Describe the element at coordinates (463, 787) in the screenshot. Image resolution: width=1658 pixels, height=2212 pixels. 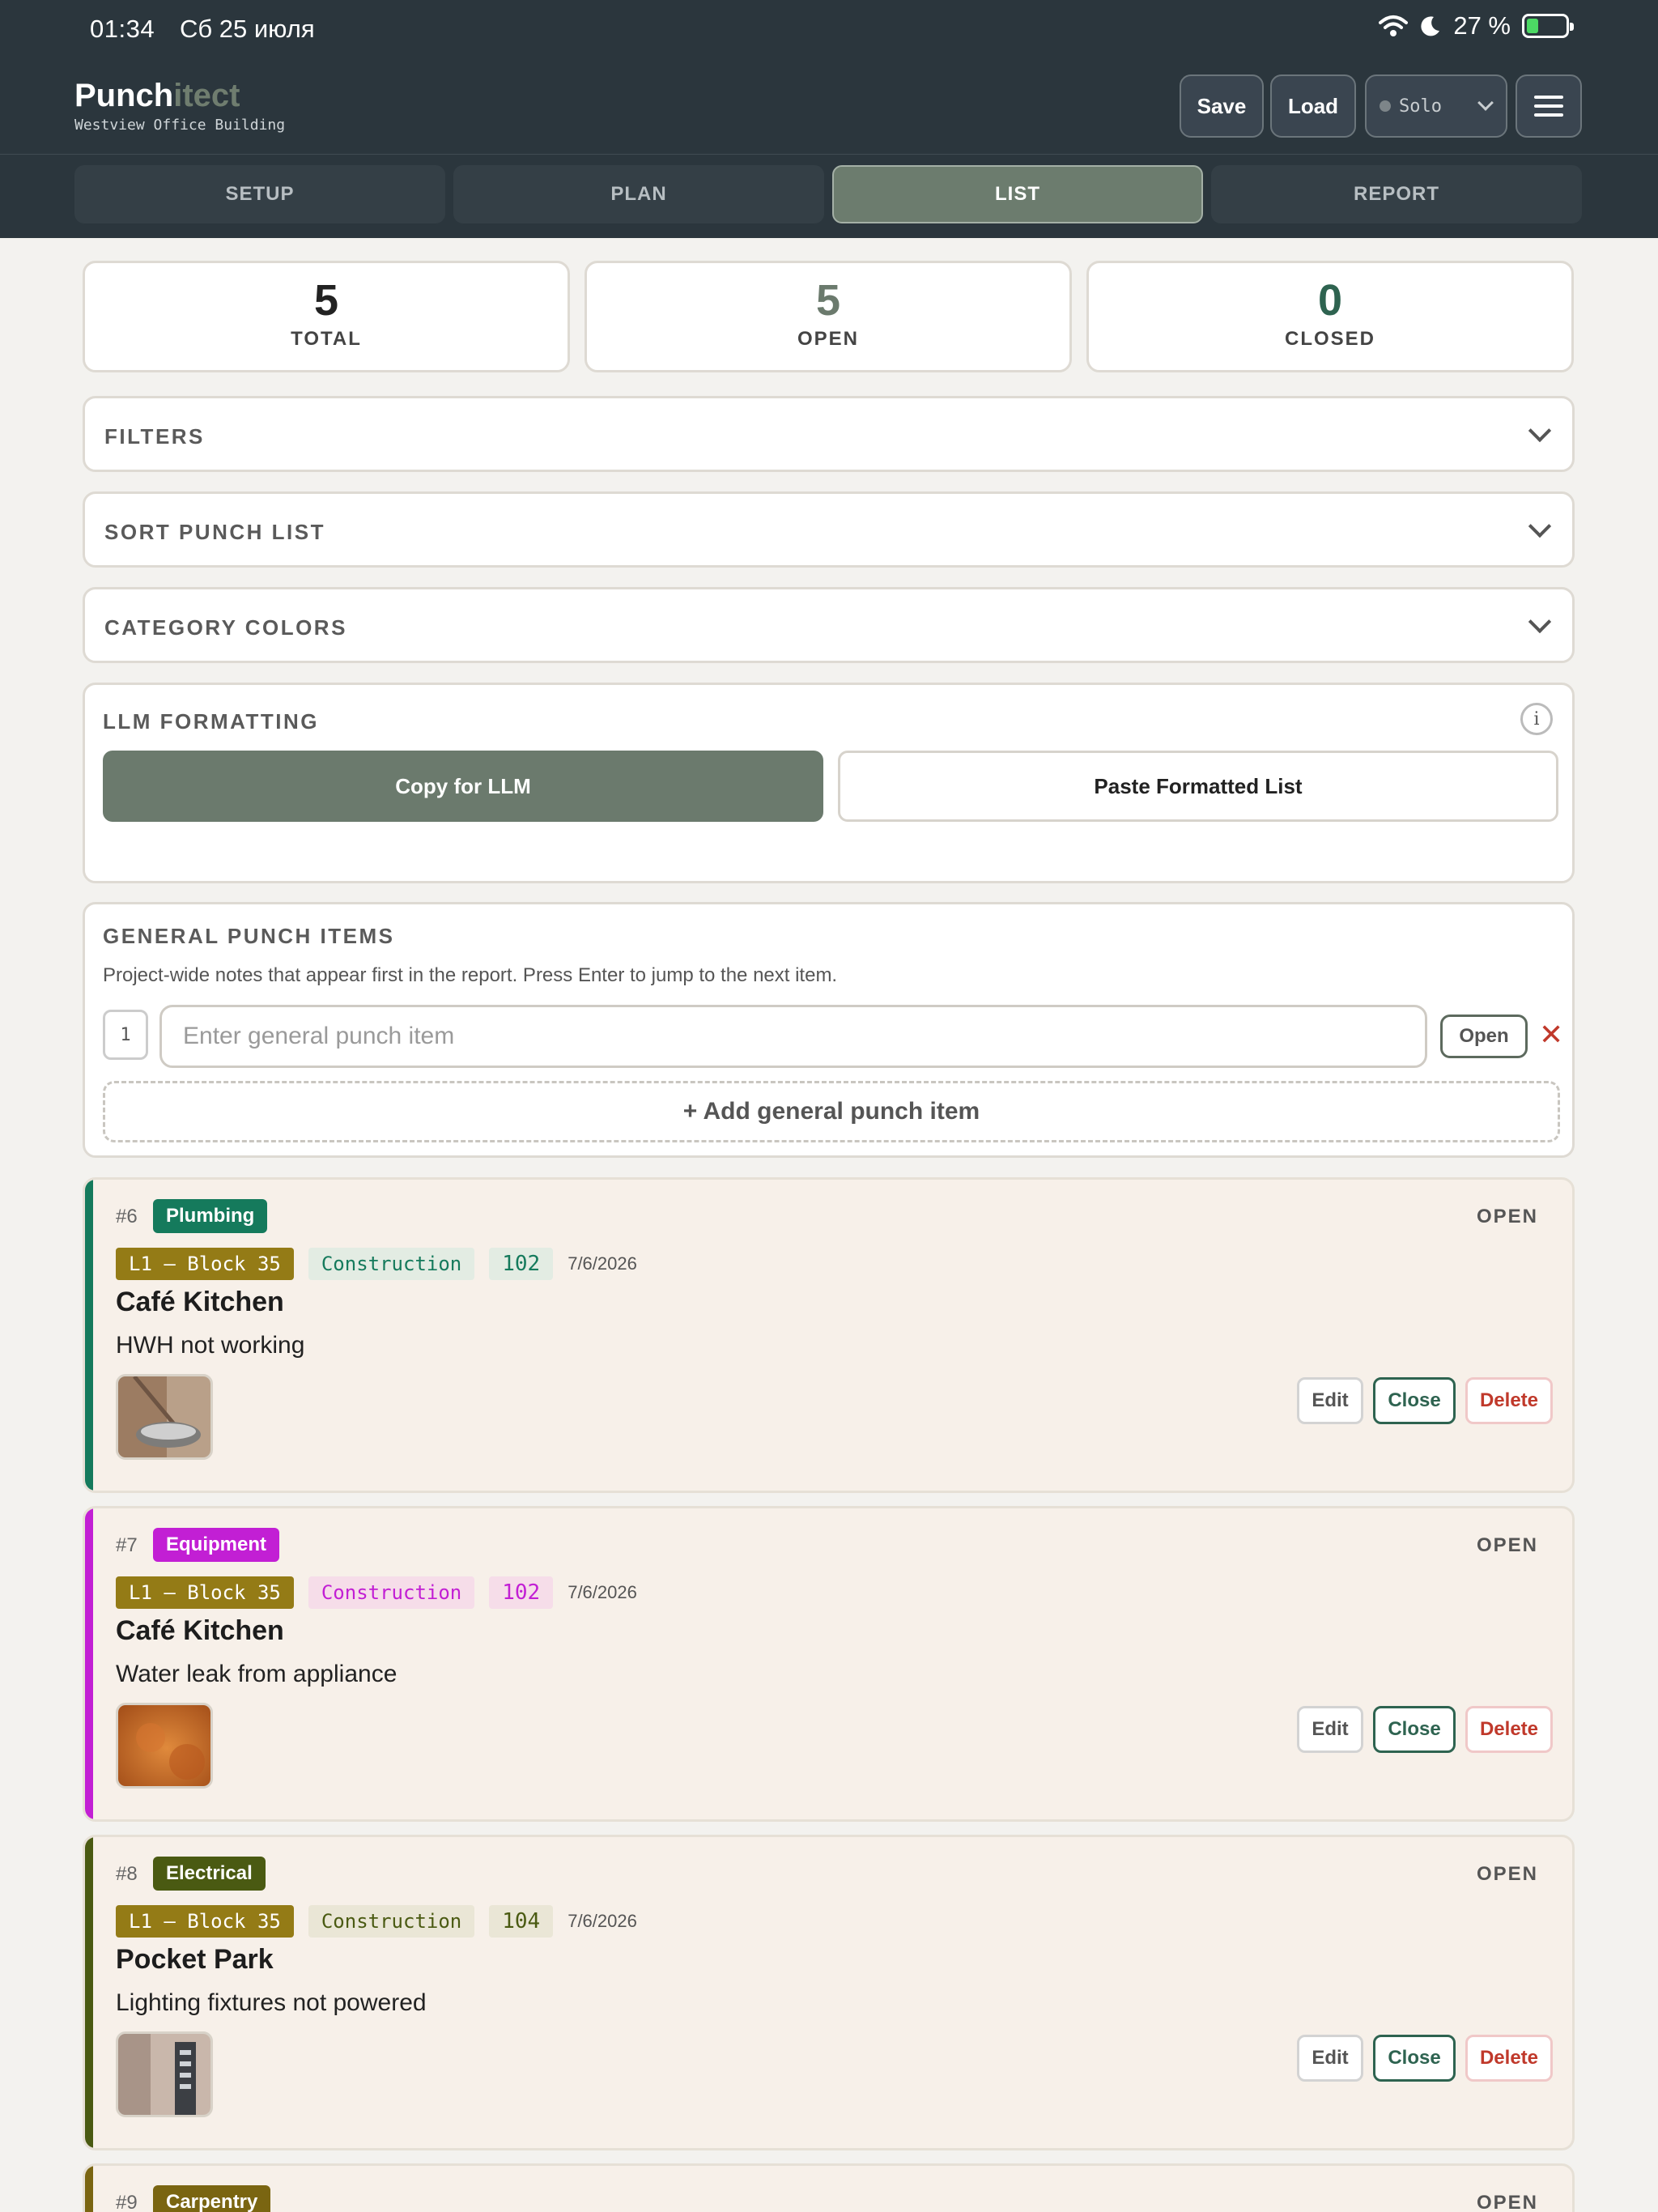
I see `copy-for-llm-button: Copy for LLM` at that location.